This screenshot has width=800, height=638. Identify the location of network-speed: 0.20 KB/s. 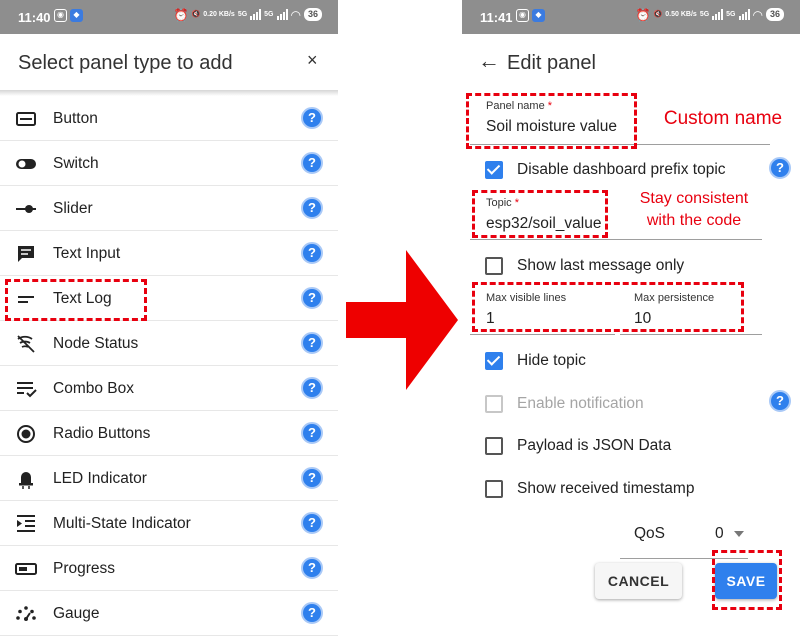
(219, 14).